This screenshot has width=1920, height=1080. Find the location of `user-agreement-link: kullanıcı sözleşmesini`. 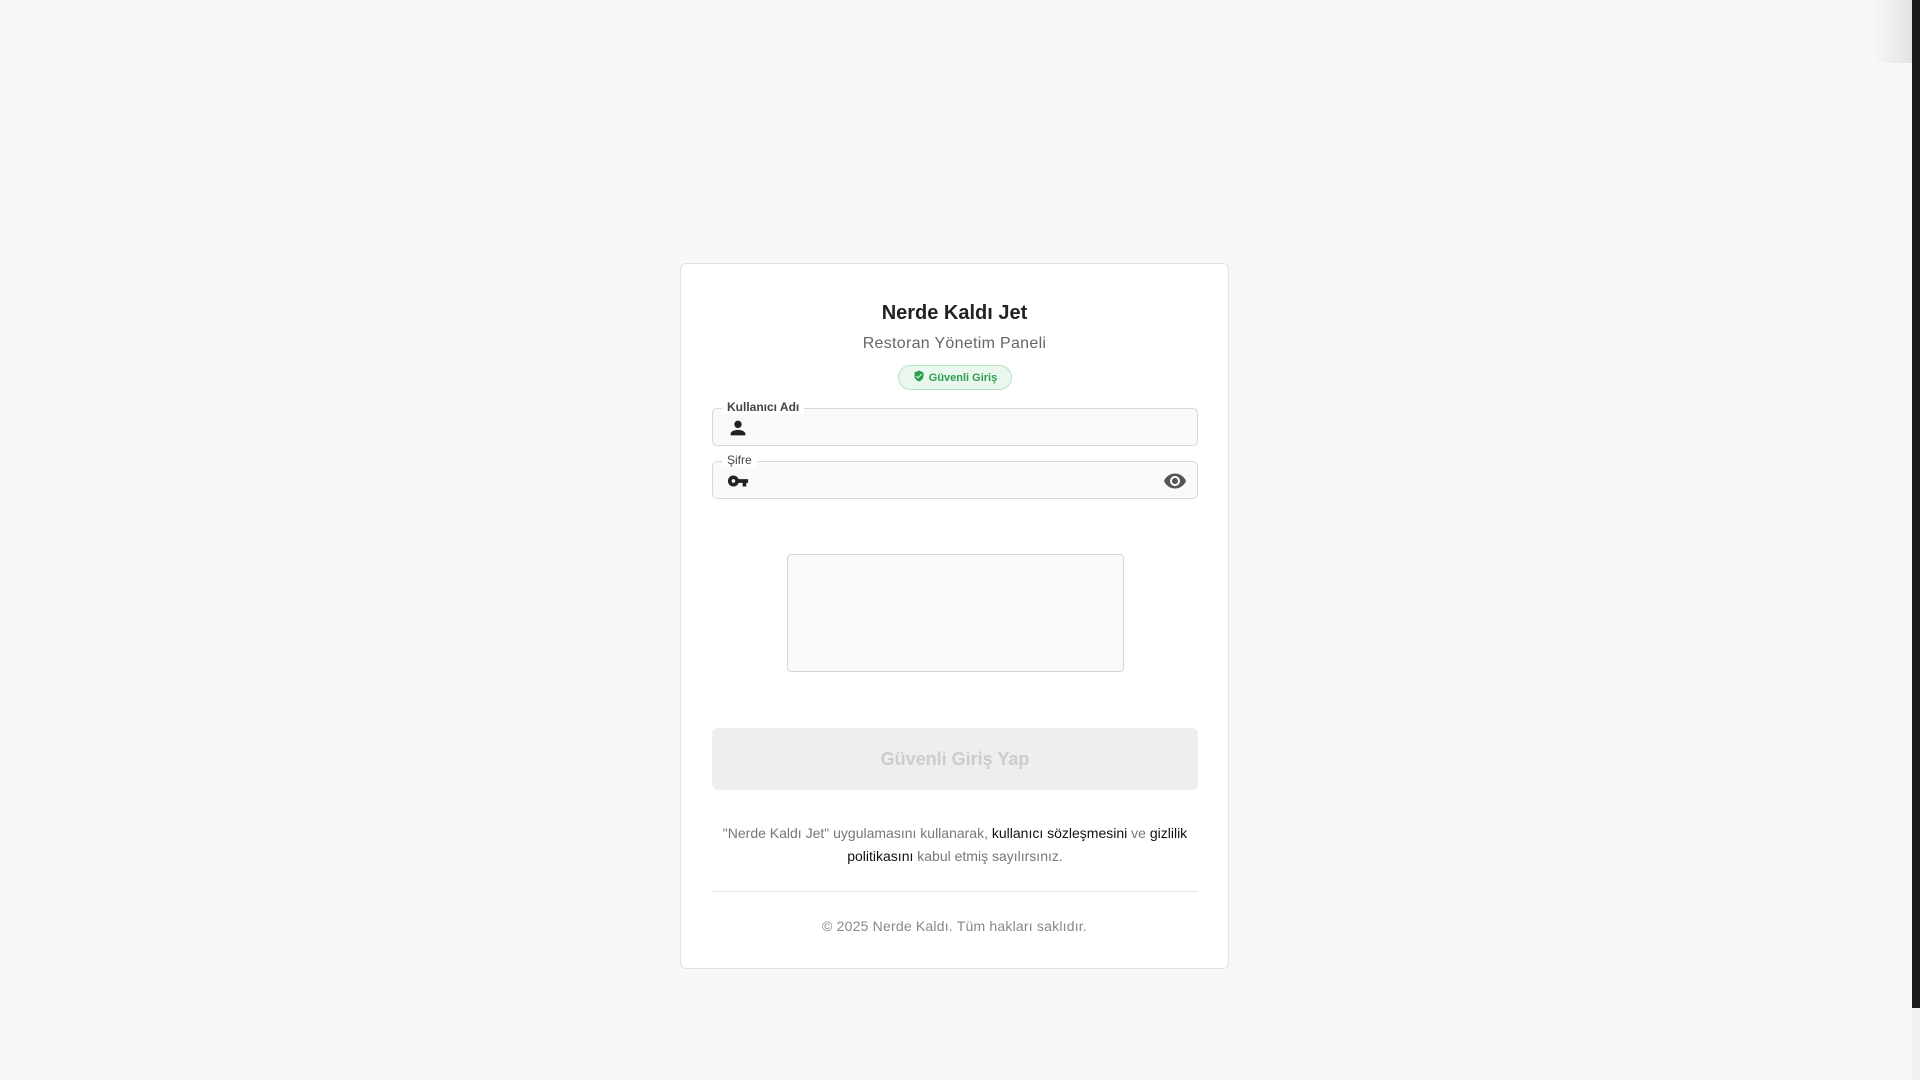

user-agreement-link: kullanıcı sözleşmesini is located at coordinates (1059, 833).